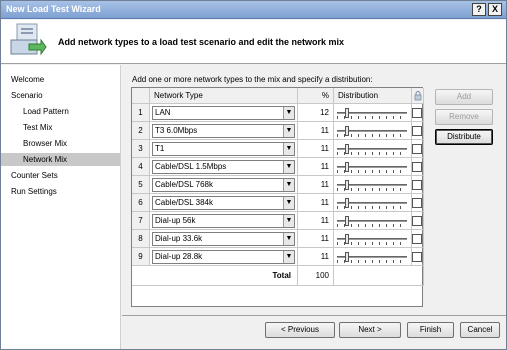 Image resolution: width=507 pixels, height=350 pixels. I want to click on footer-bar: < Previous Next > Finish Cancel, so click(314, 332).